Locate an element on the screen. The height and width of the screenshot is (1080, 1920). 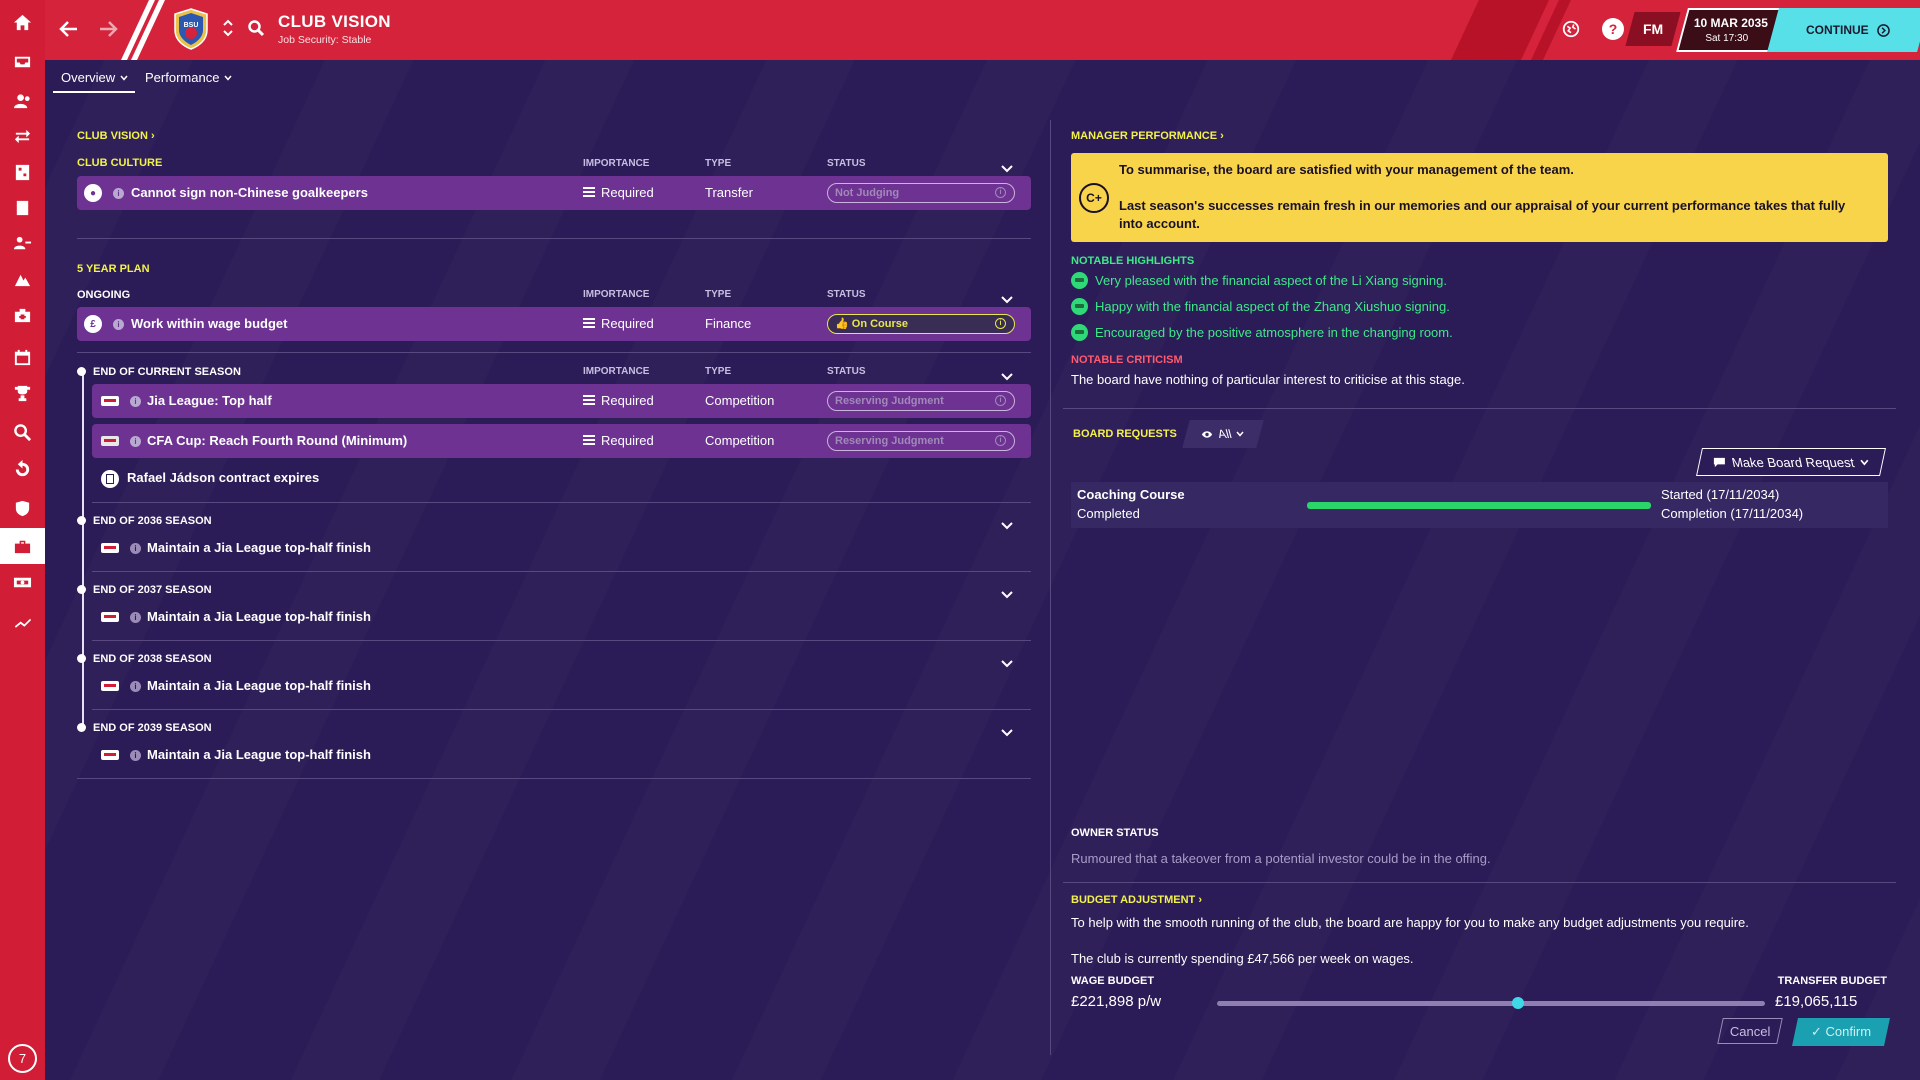
dynamics-icon is located at coordinates (22, 622).